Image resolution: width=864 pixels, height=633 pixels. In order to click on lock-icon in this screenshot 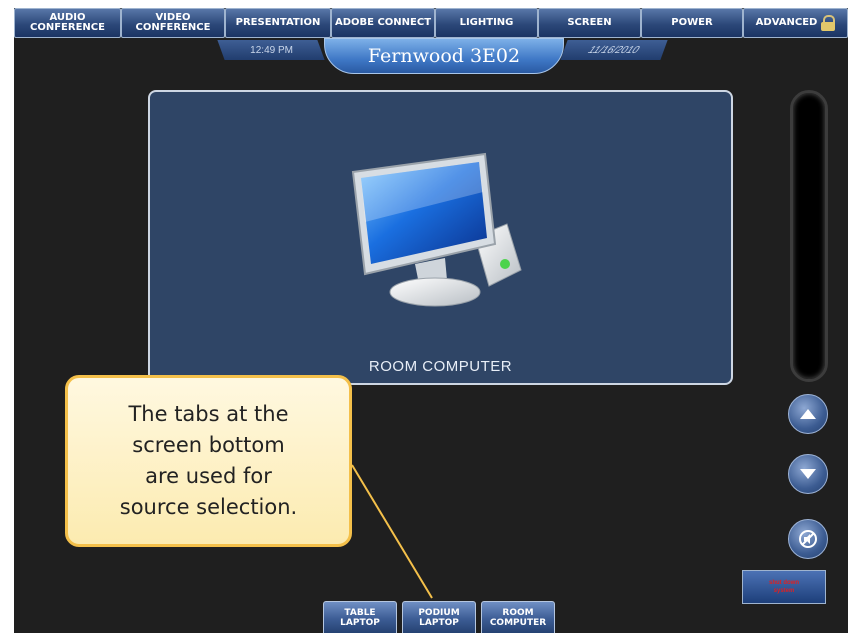, I will do `click(828, 23)`.